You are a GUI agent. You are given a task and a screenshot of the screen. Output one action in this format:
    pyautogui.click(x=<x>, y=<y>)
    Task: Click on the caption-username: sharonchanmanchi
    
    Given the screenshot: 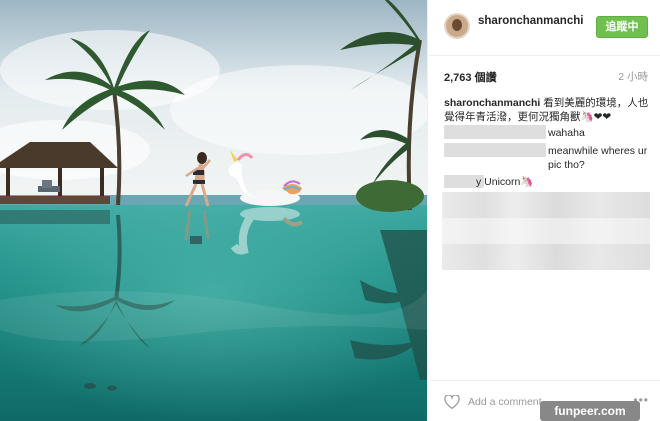 What is the action you would take?
    pyautogui.click(x=492, y=103)
    